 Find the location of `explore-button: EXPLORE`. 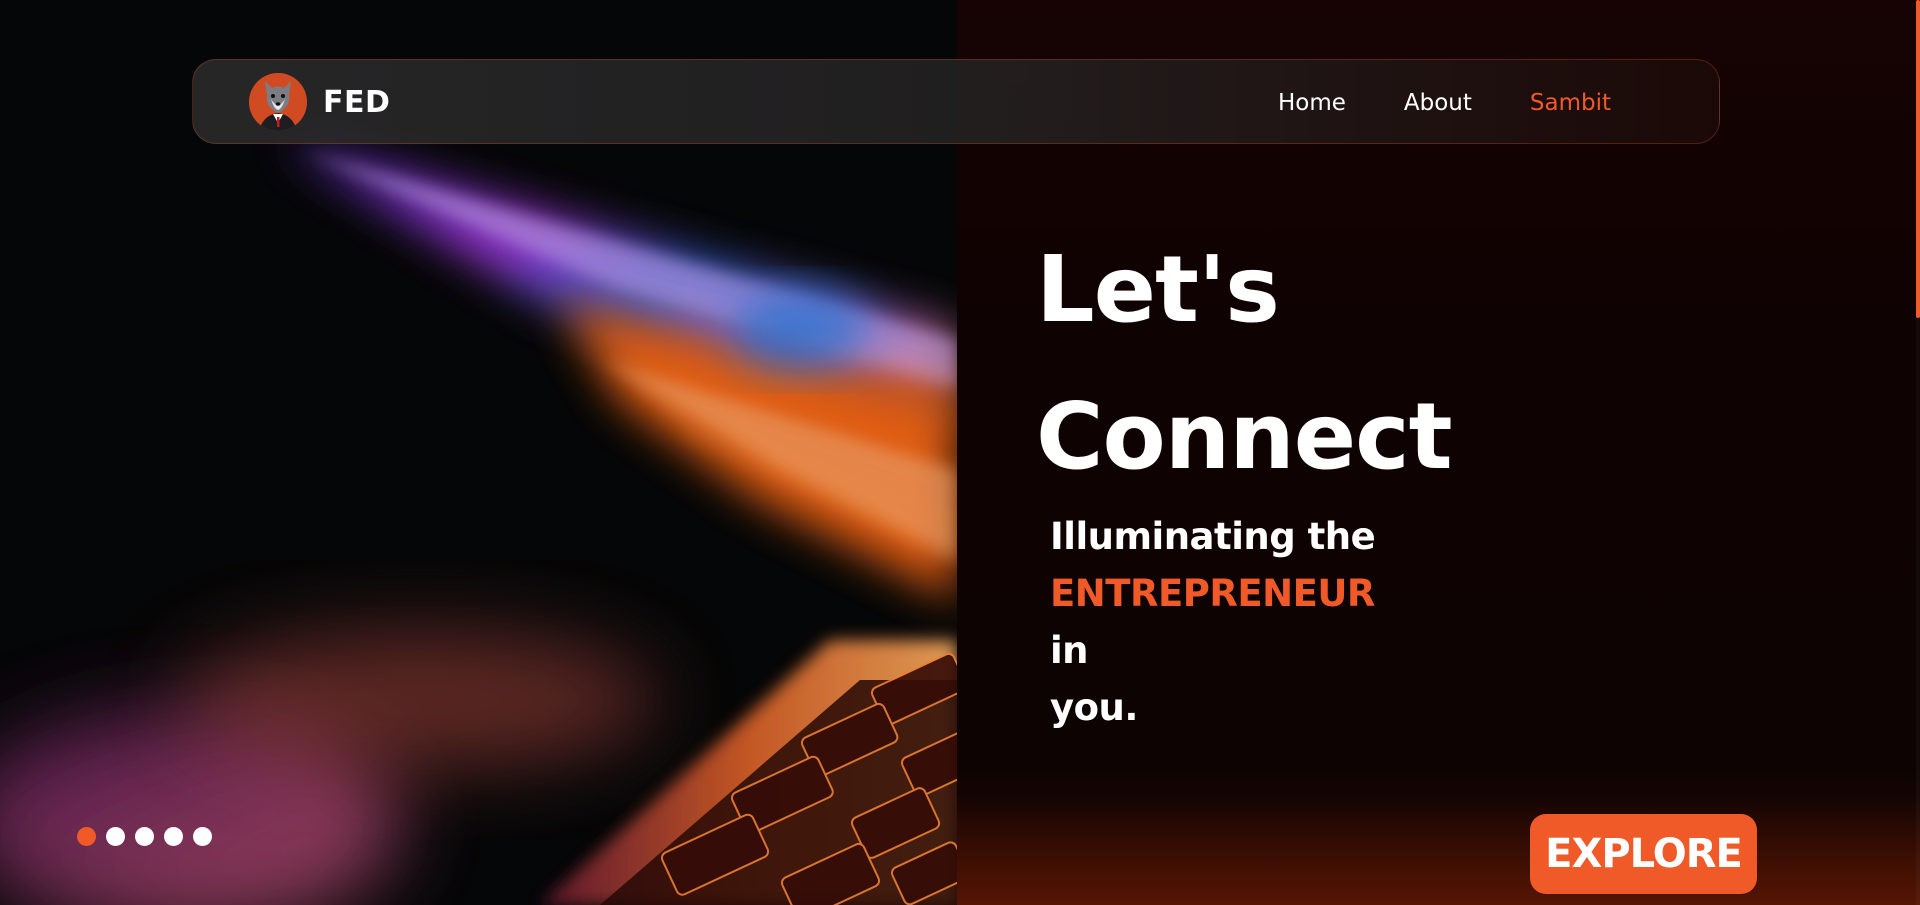

explore-button: EXPLORE is located at coordinates (1643, 854).